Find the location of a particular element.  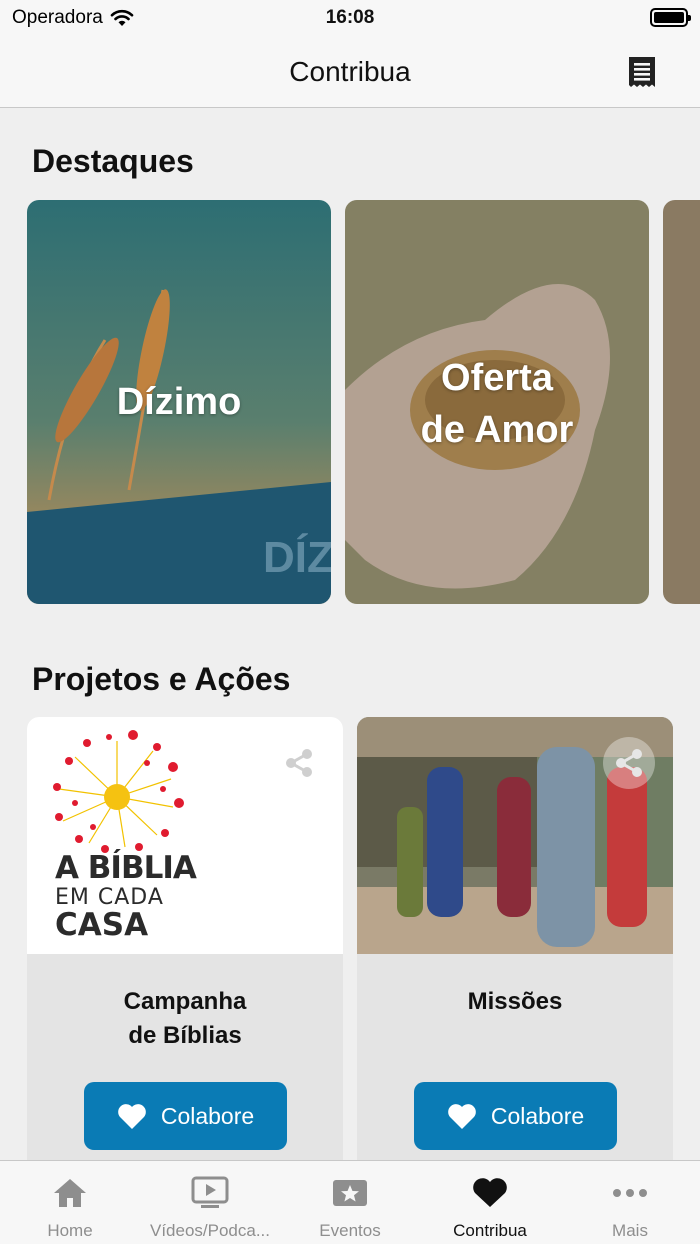

dizimo-label: Dízimo is located at coordinates (179, 402).